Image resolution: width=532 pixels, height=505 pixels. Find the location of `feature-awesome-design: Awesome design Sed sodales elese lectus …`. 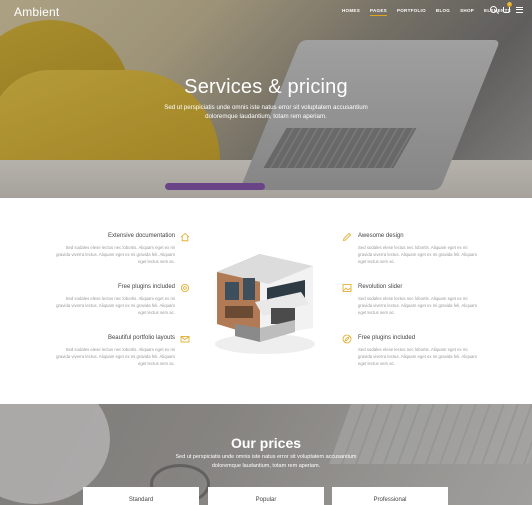

feature-awesome-design: Awesome design Sed sodales elese lectus … is located at coordinates (418, 249).